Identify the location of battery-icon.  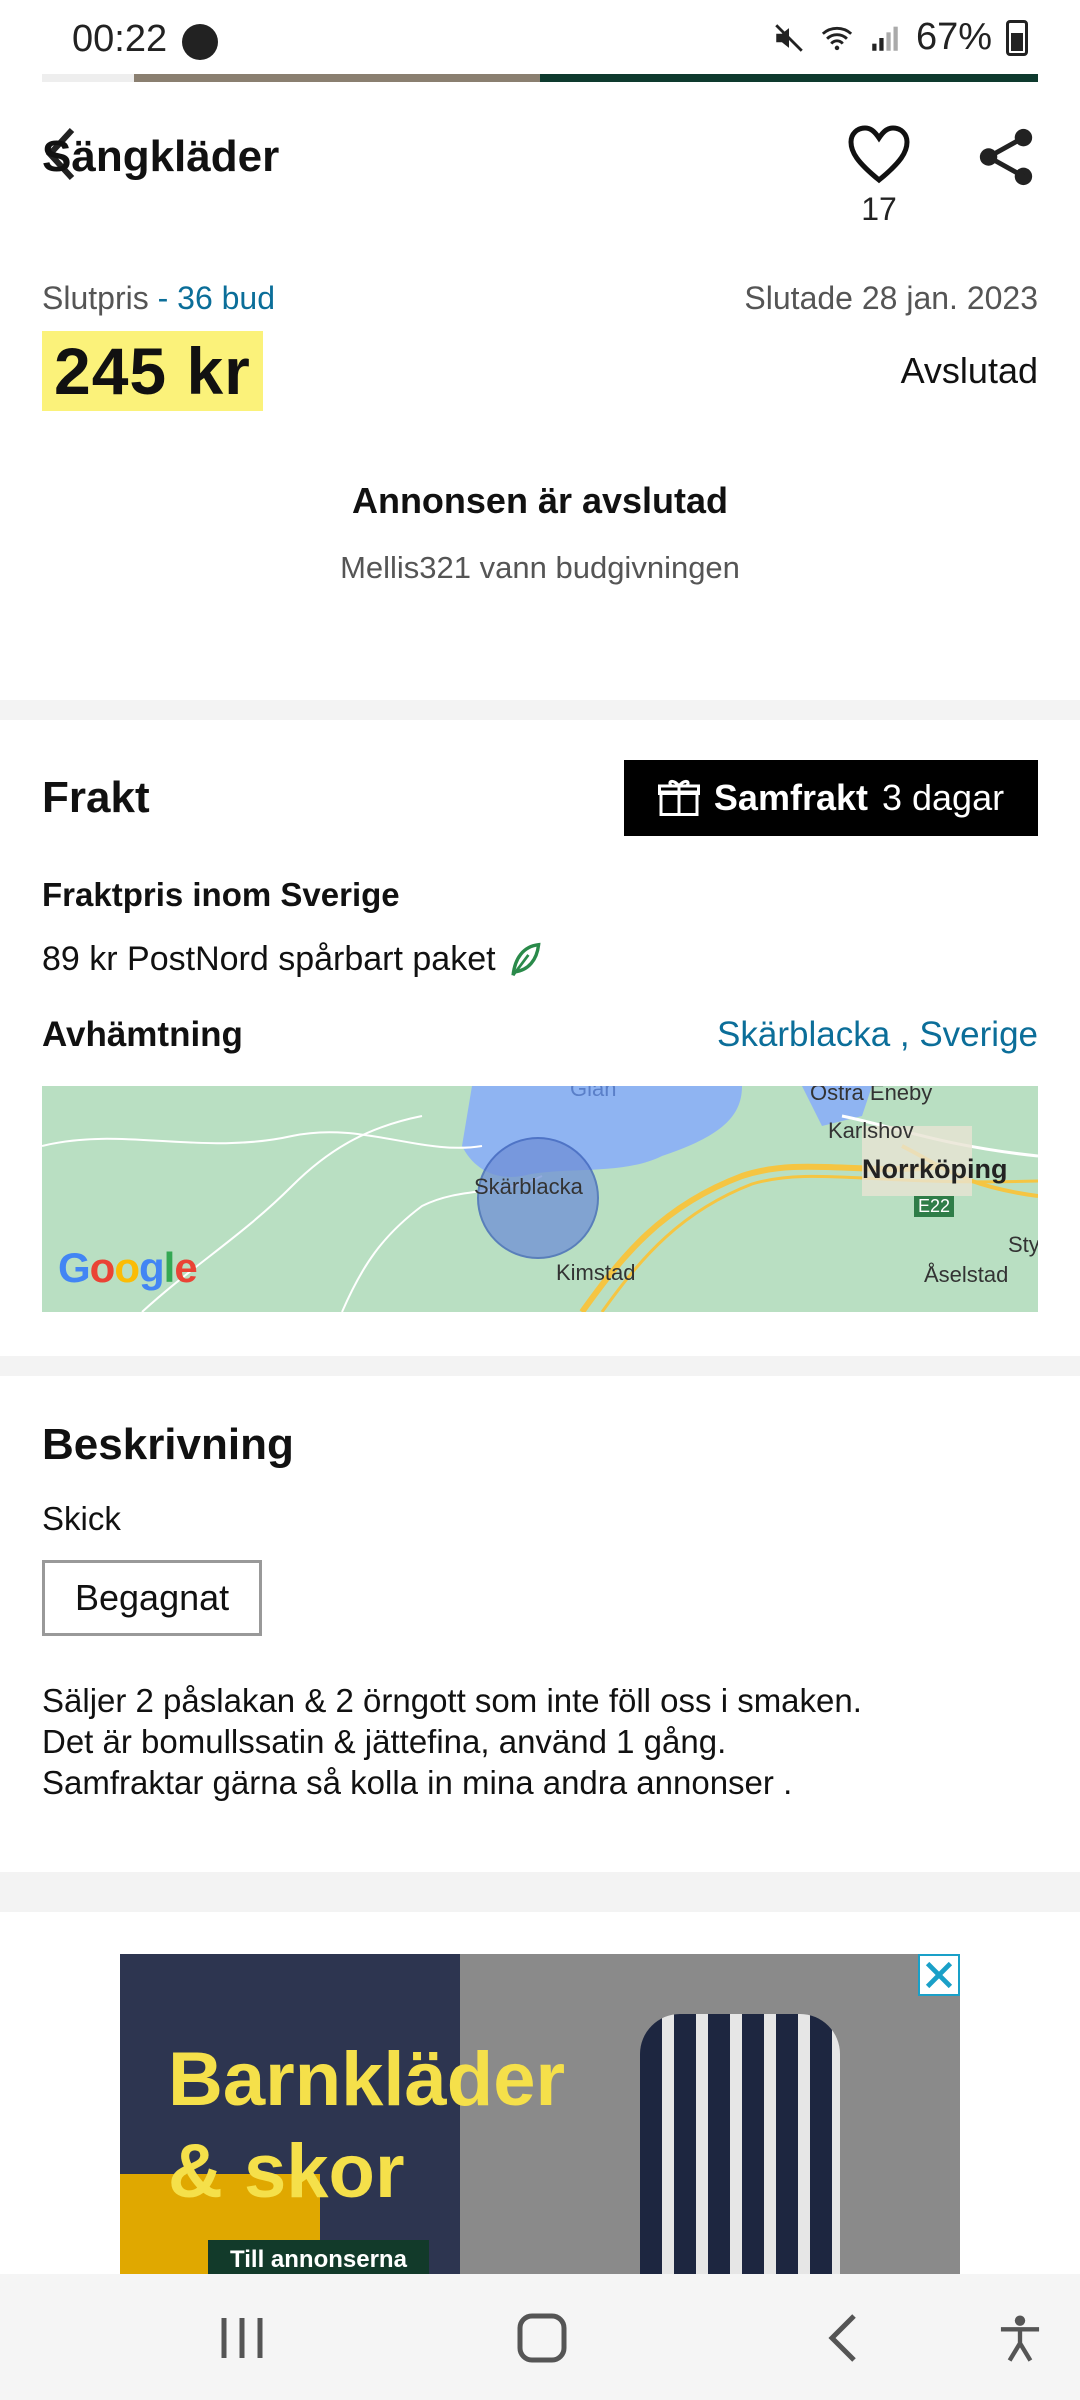
(1017, 37).